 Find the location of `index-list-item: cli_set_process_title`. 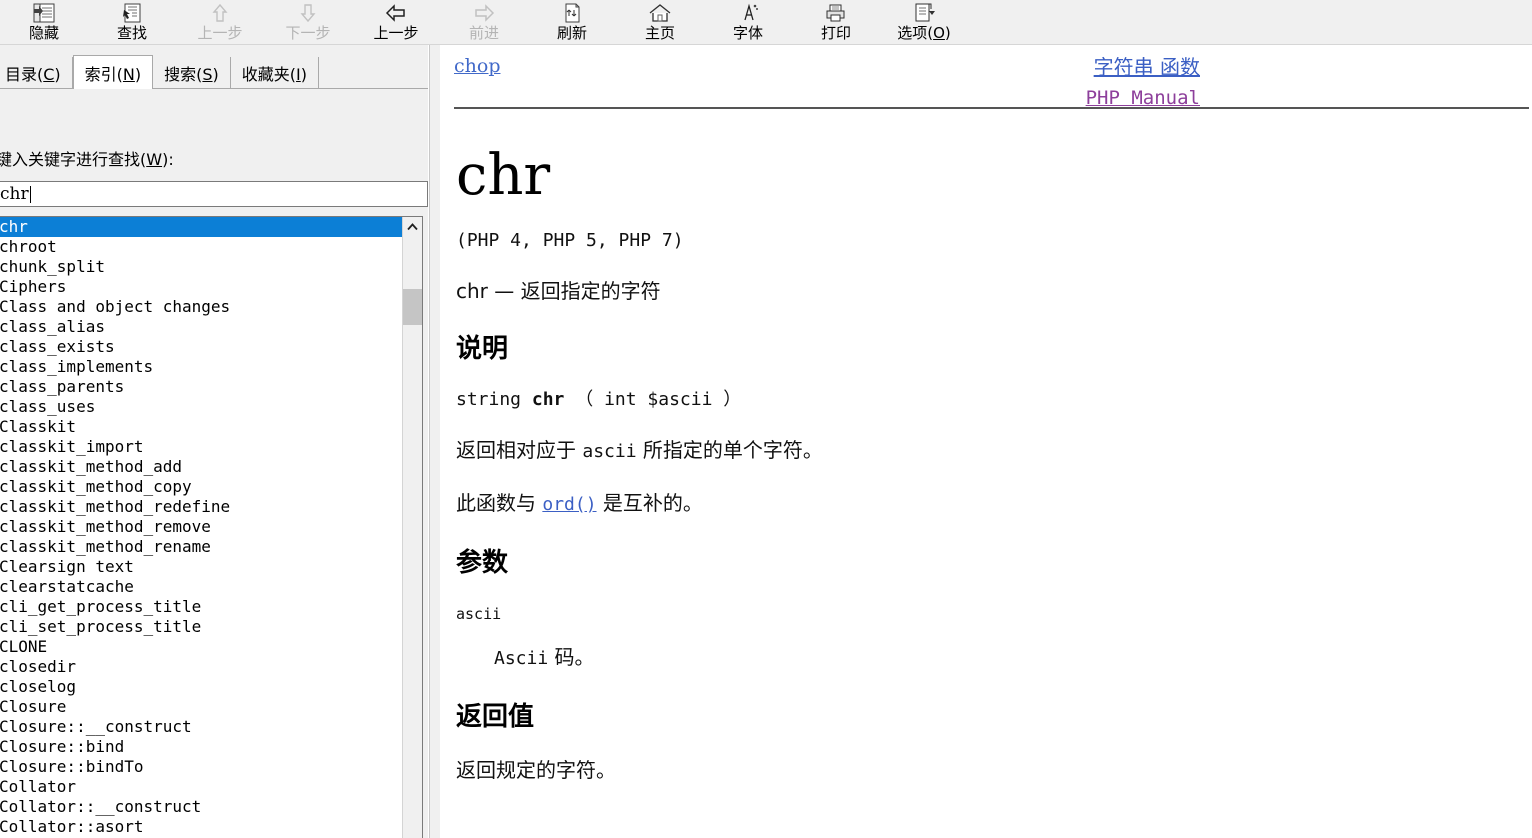

index-list-item: cli_set_process_title is located at coordinates (201, 627).